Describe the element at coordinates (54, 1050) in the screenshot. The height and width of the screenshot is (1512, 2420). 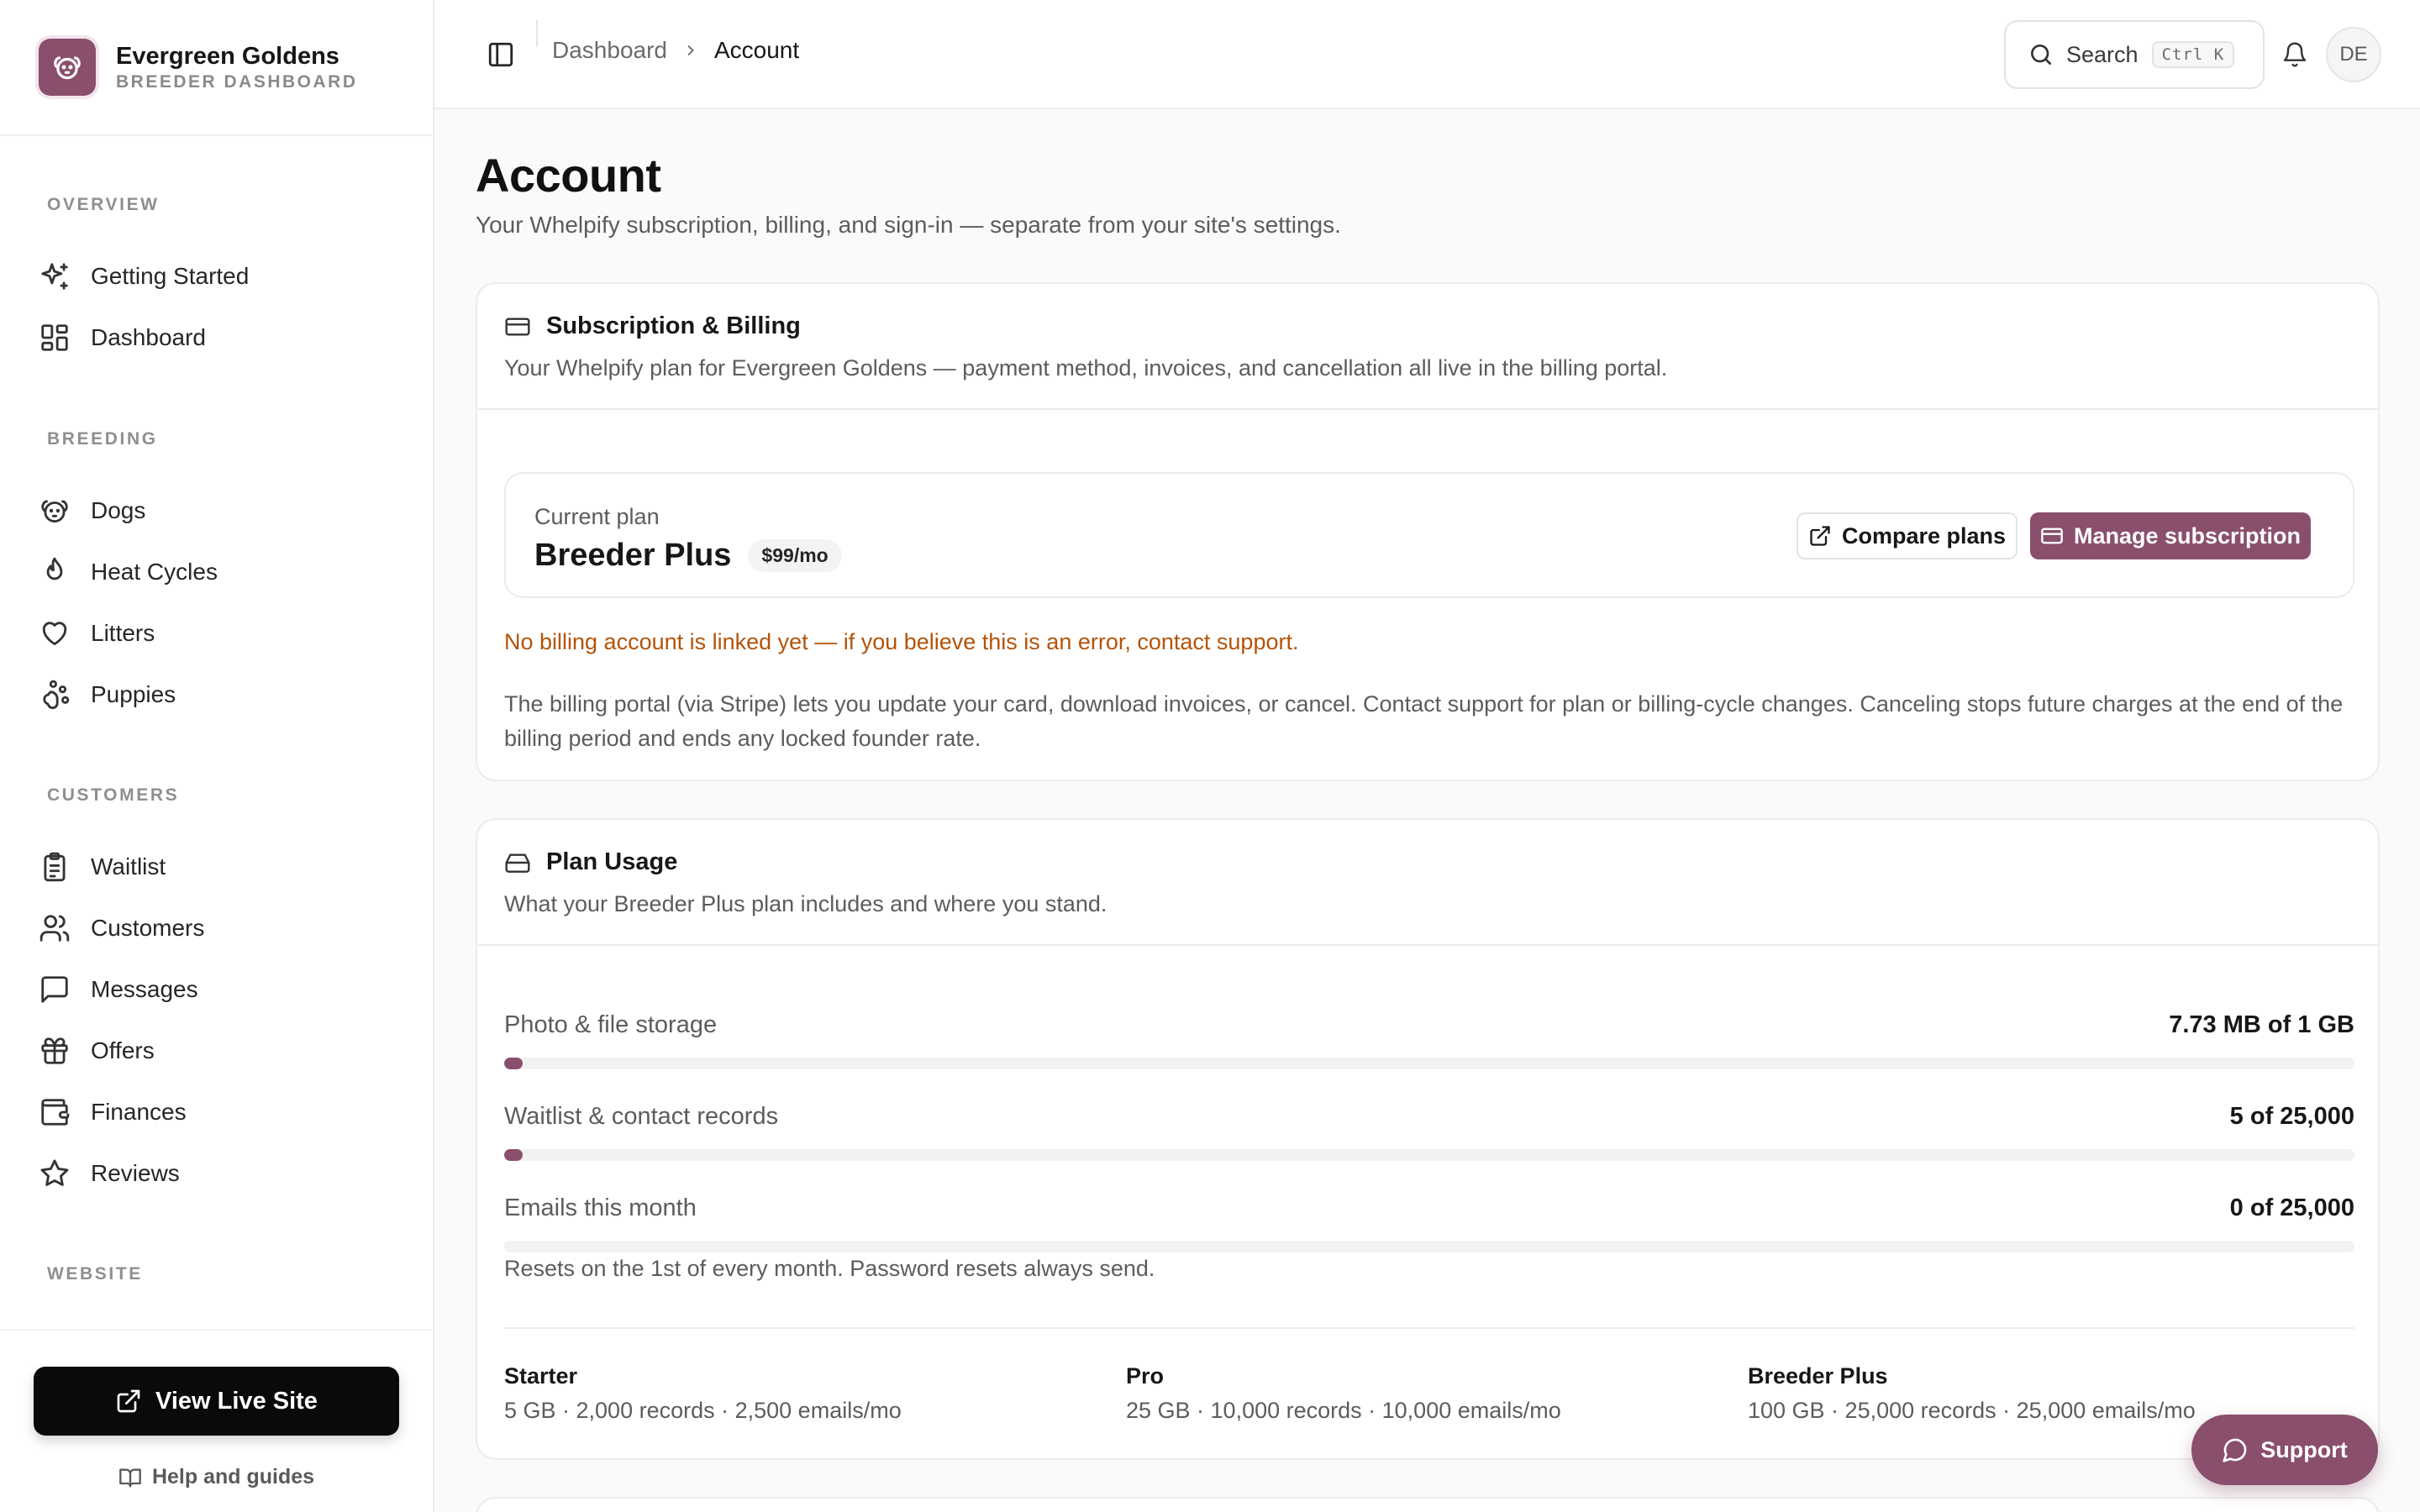
I see `gift-icon` at that location.